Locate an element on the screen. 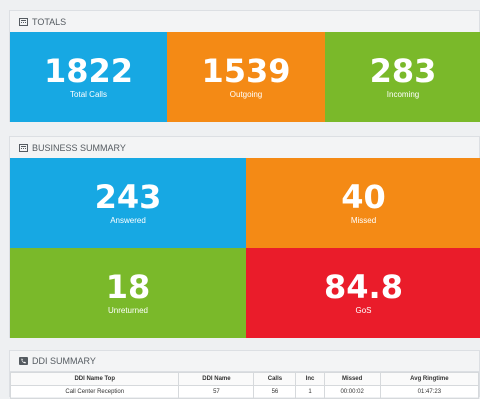  outgoing-value: 1539 is located at coordinates (246, 71).